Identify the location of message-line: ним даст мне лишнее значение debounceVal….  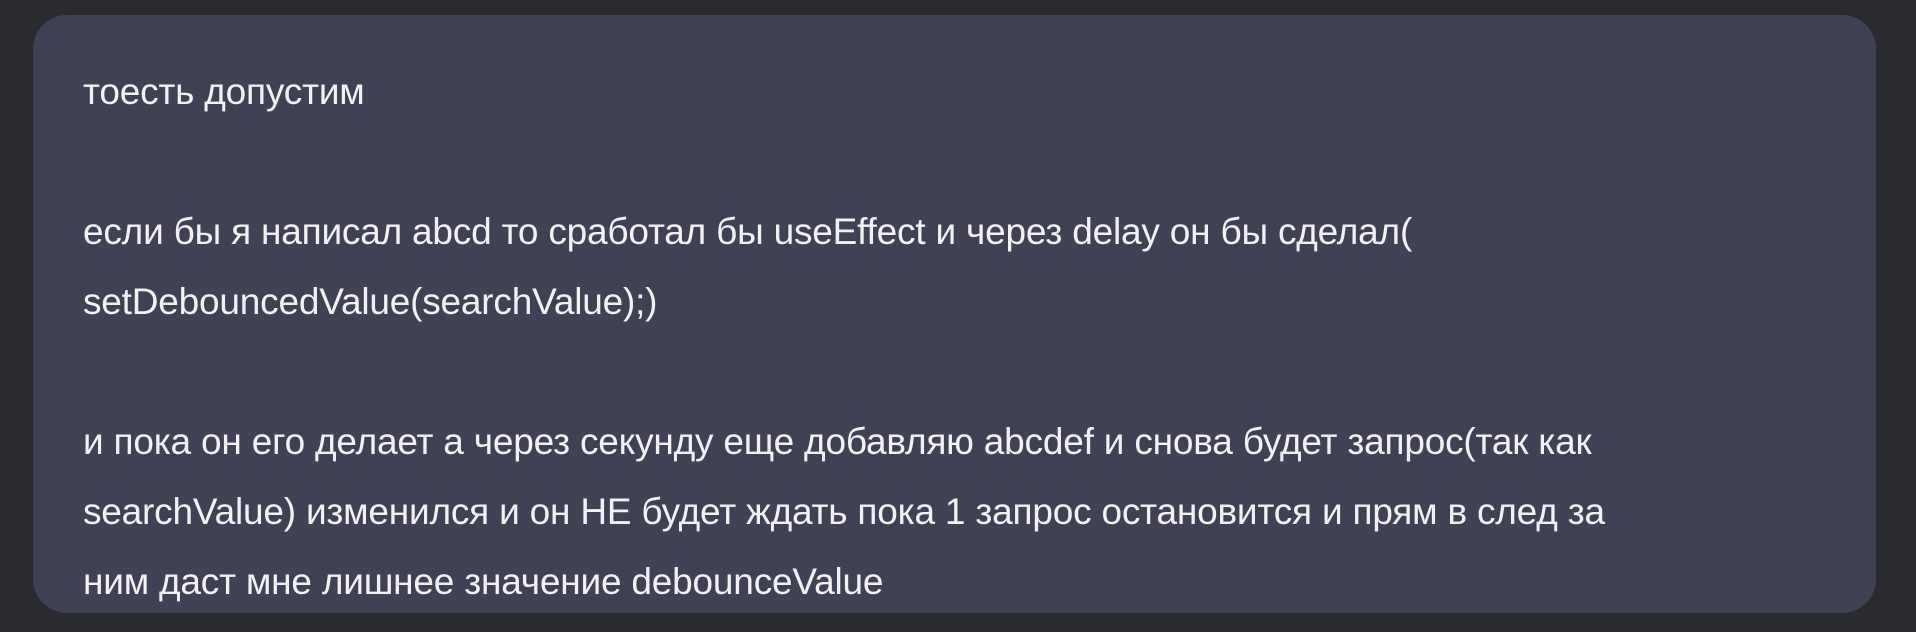
(483, 581).